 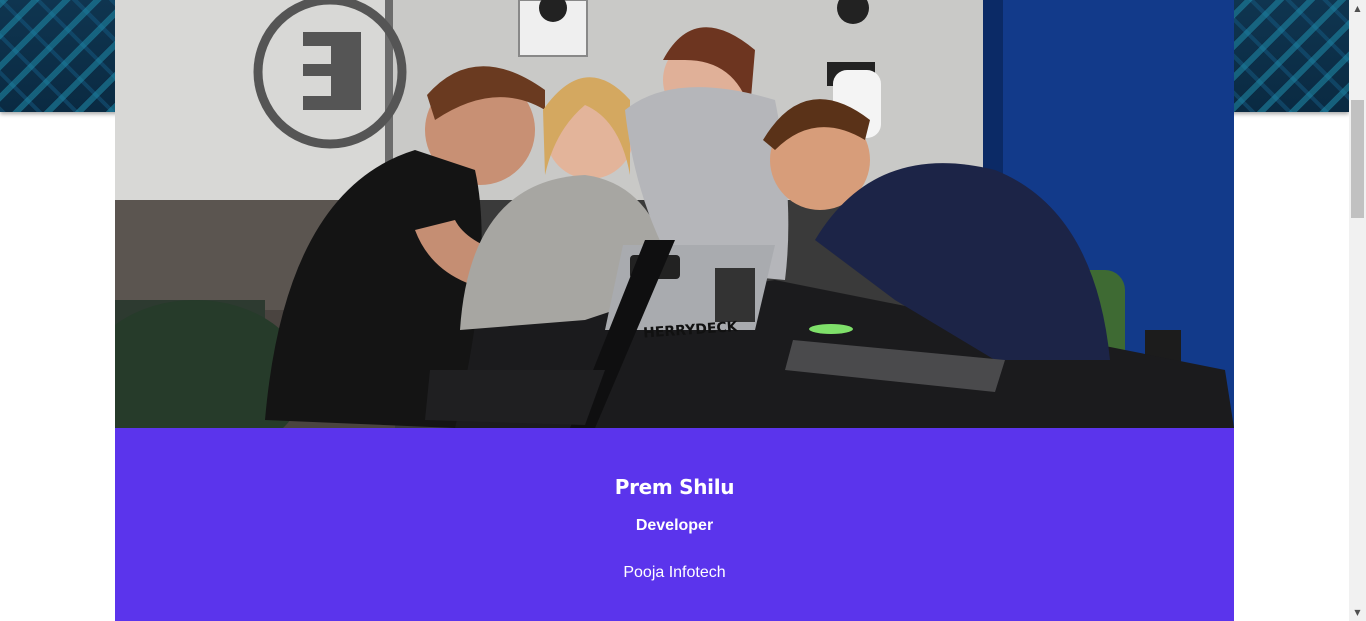 I want to click on profile-name: Prem Shilu, so click(x=674, y=487).